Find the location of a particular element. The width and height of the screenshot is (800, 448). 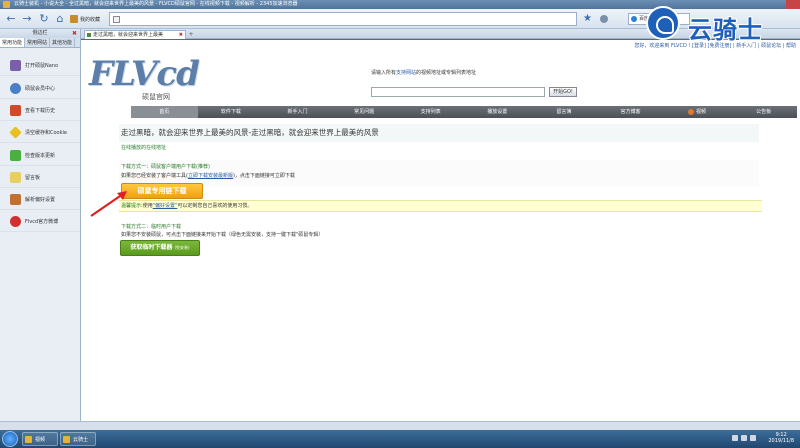

settings-icon is located at coordinates (15, 199).